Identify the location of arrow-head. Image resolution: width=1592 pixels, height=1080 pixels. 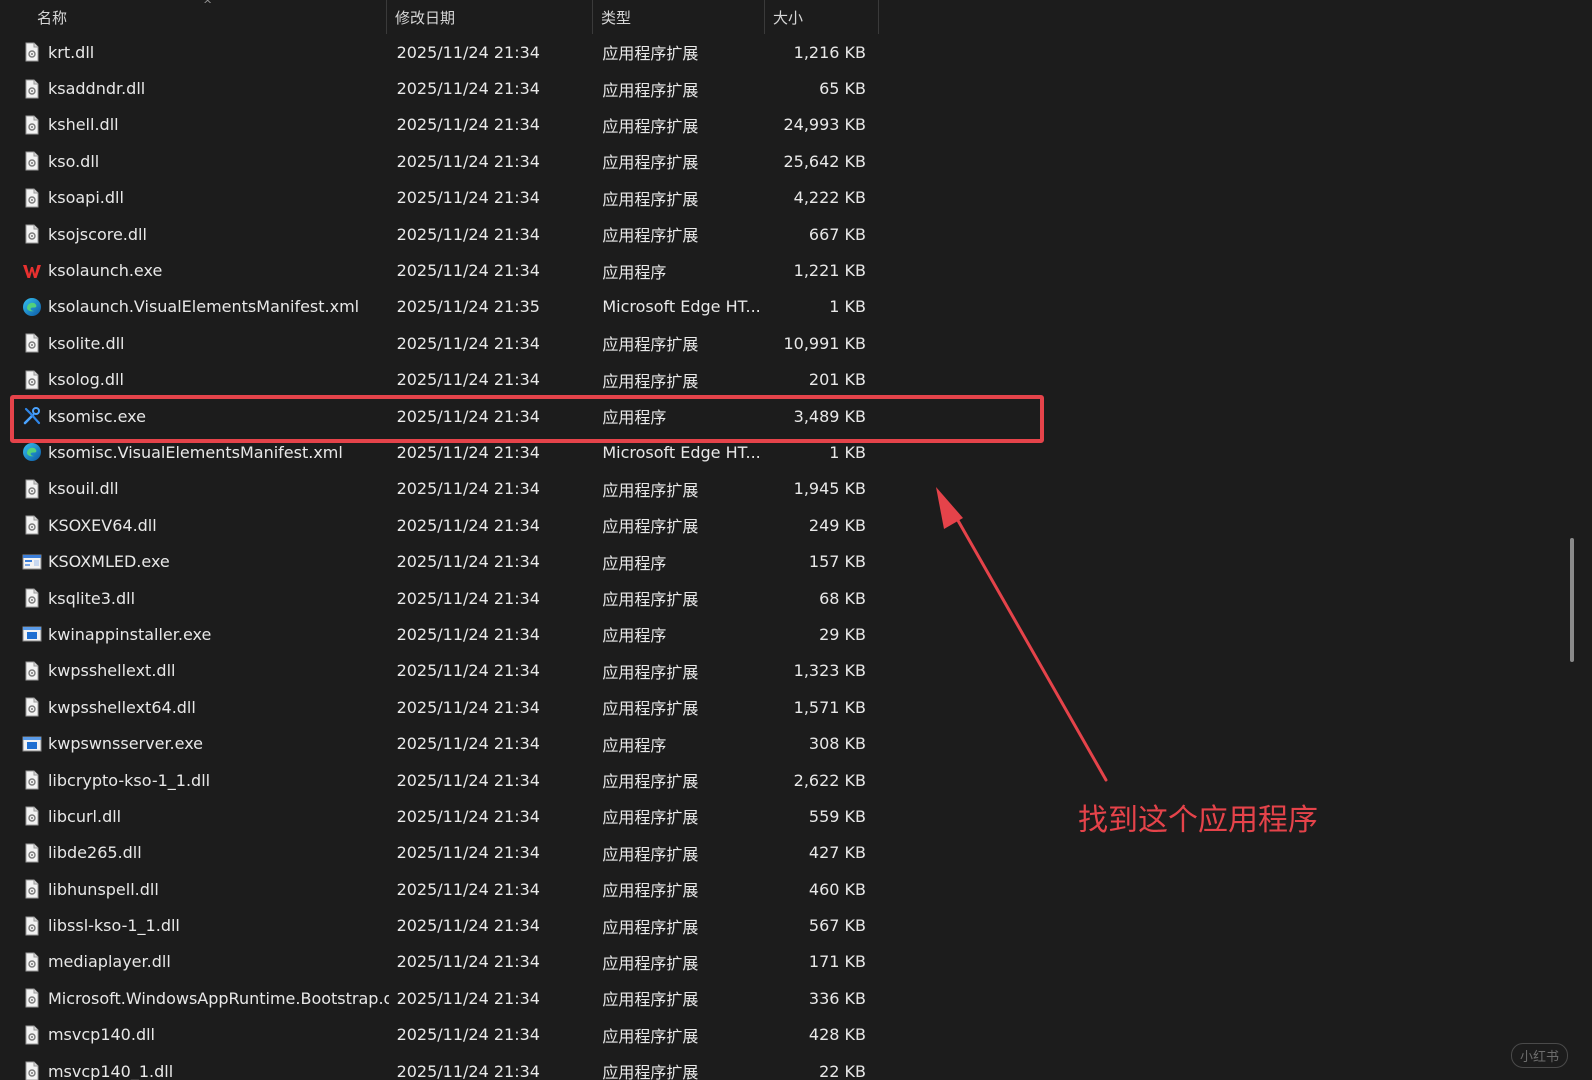
(949, 508).